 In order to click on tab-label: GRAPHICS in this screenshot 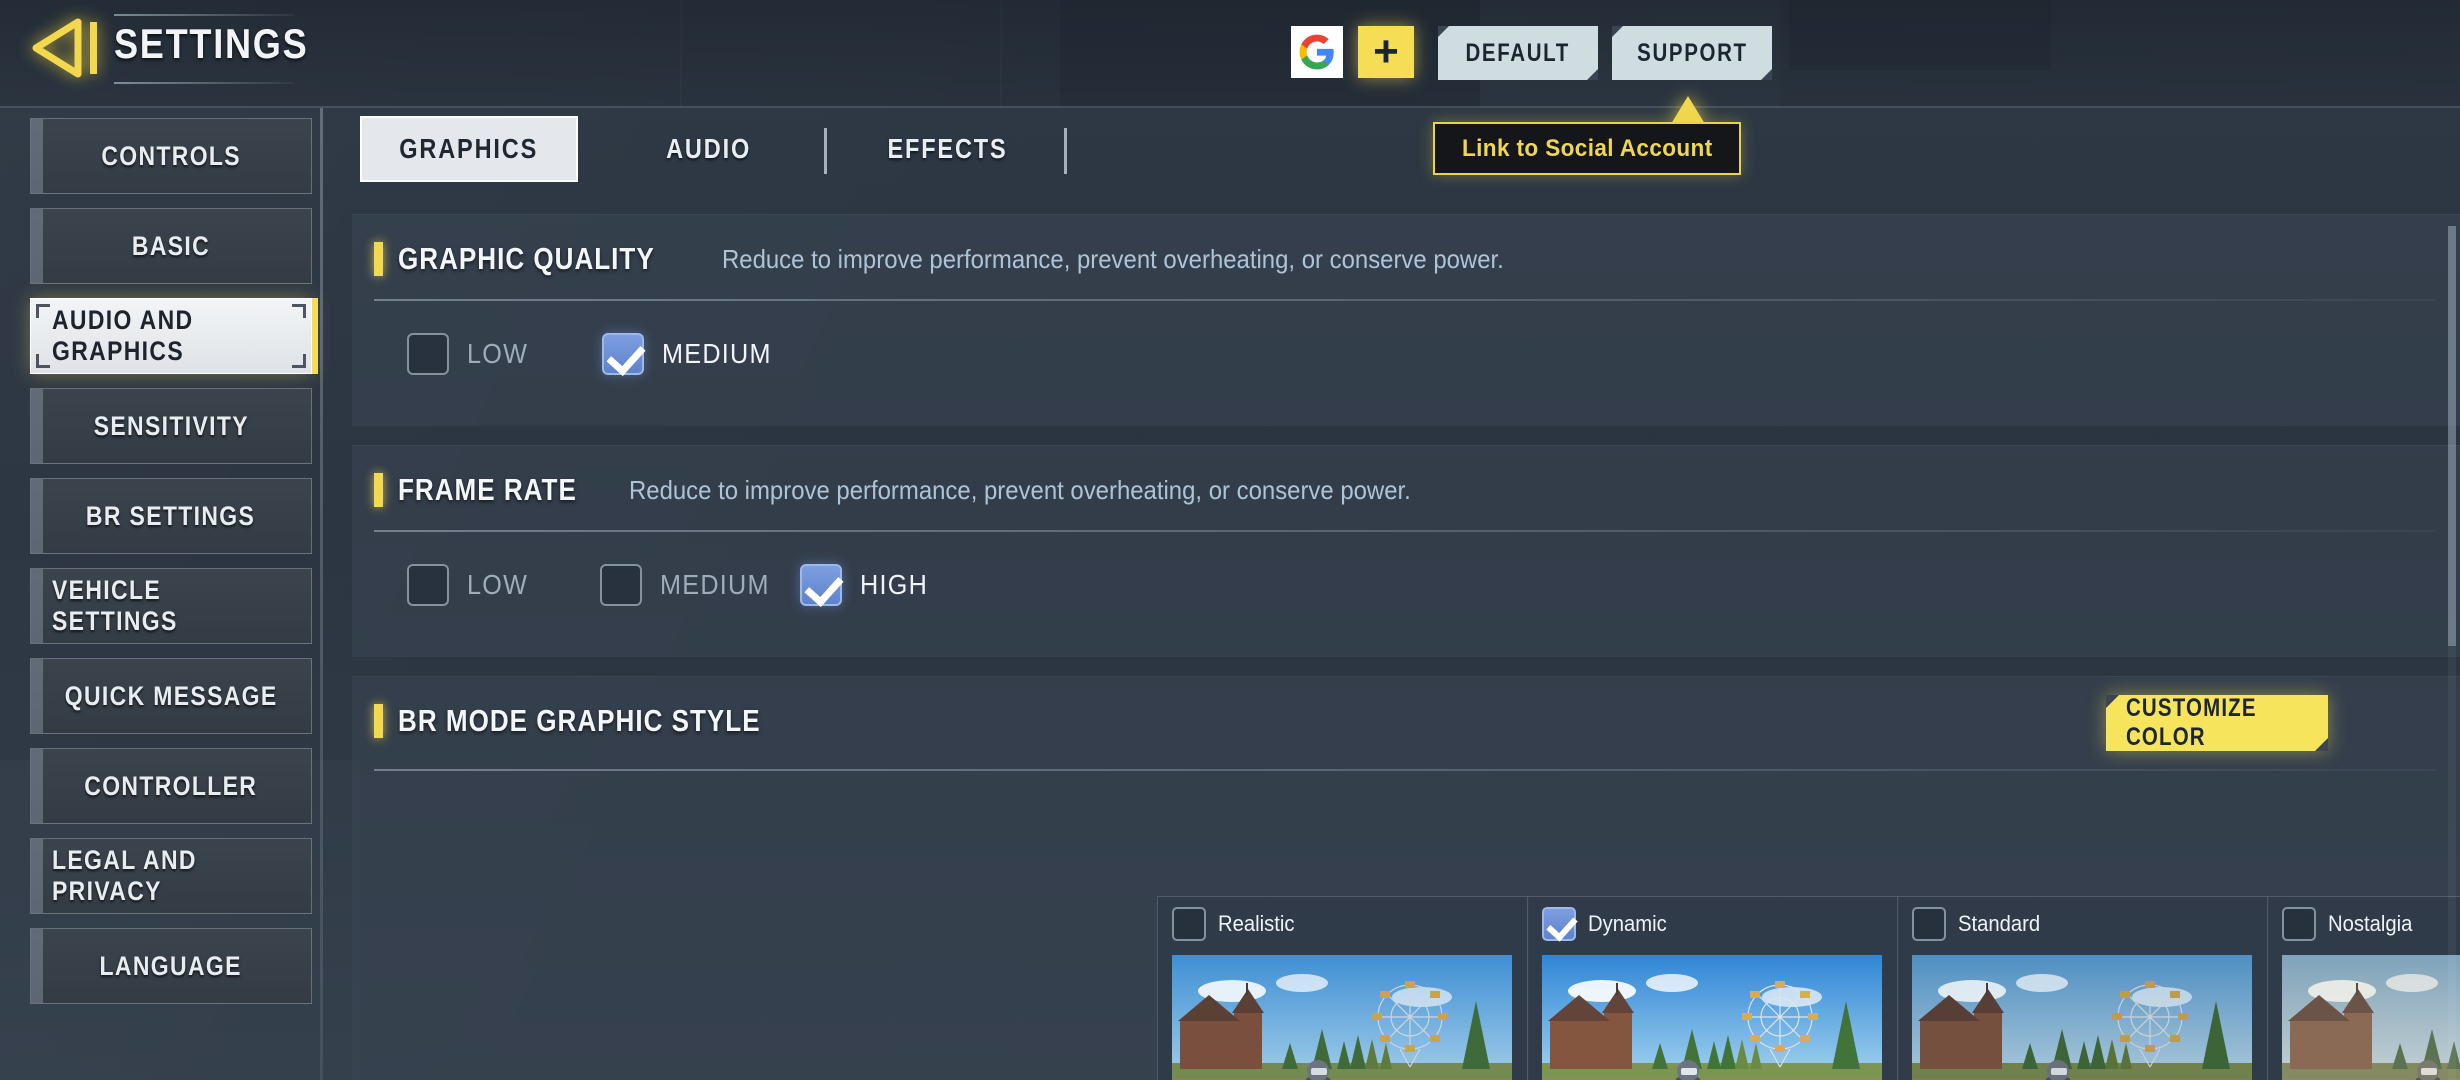, I will do `click(469, 148)`.